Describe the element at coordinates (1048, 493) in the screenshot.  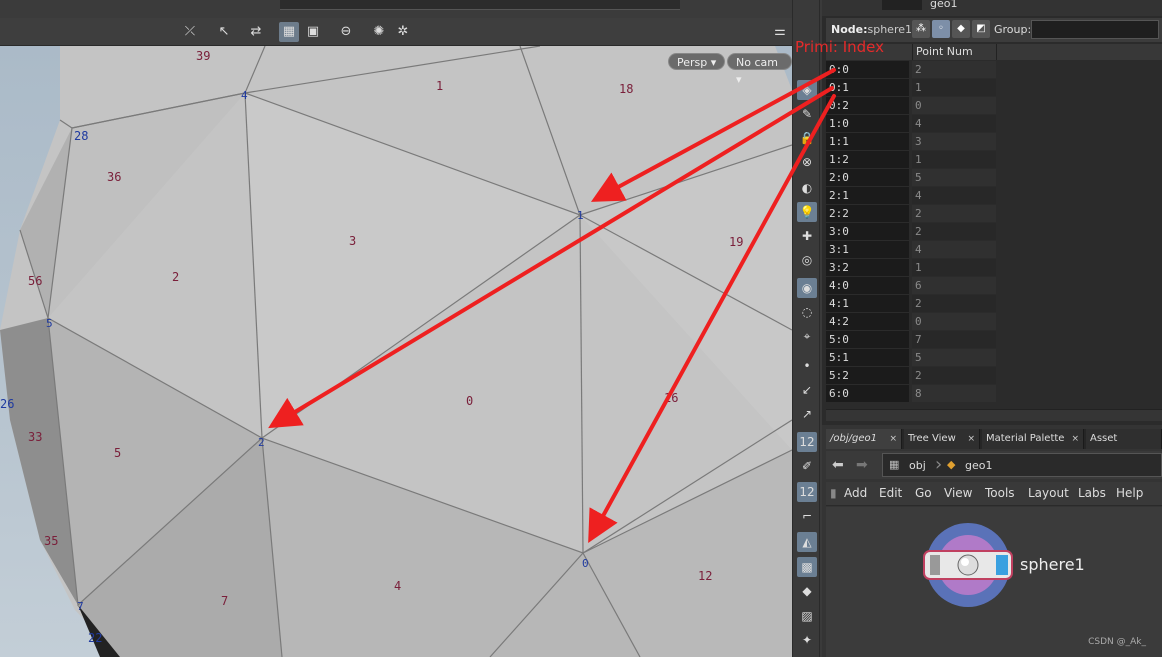
I see `menu-layout: Layout` at that location.